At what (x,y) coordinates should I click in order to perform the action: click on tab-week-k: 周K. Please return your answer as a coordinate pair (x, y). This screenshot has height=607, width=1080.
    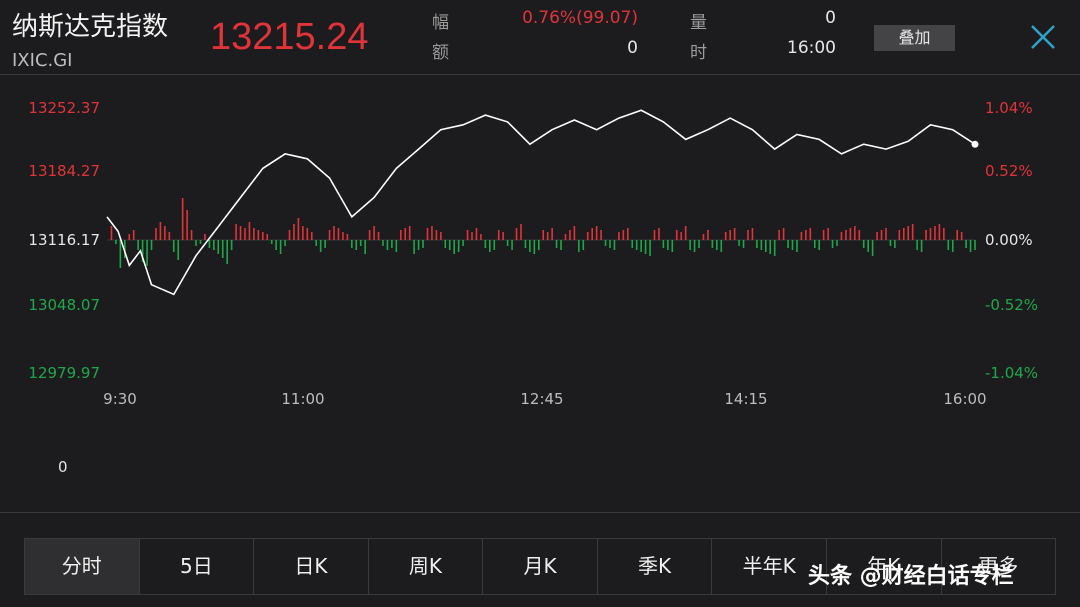
    Looking at the image, I should click on (426, 566).